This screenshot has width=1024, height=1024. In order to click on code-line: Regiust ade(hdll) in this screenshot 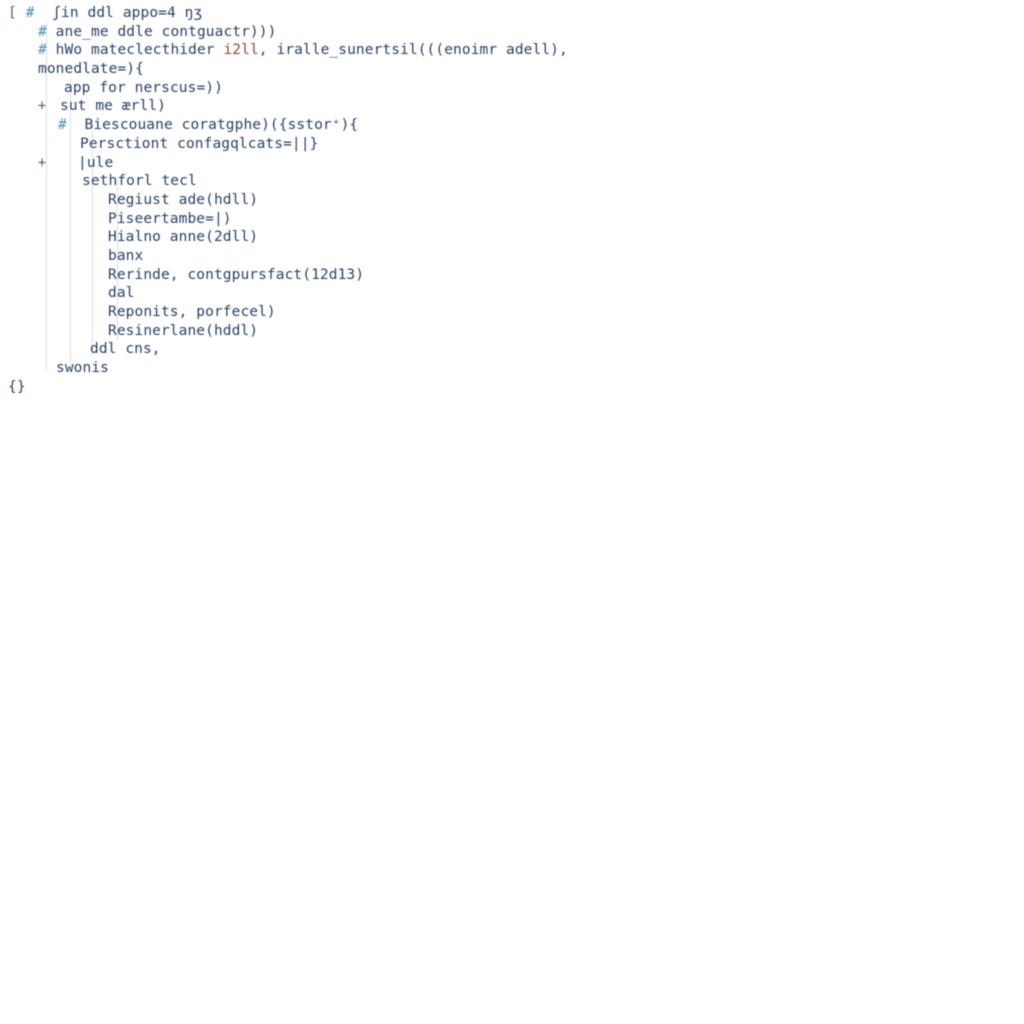, I will do `click(512, 200)`.